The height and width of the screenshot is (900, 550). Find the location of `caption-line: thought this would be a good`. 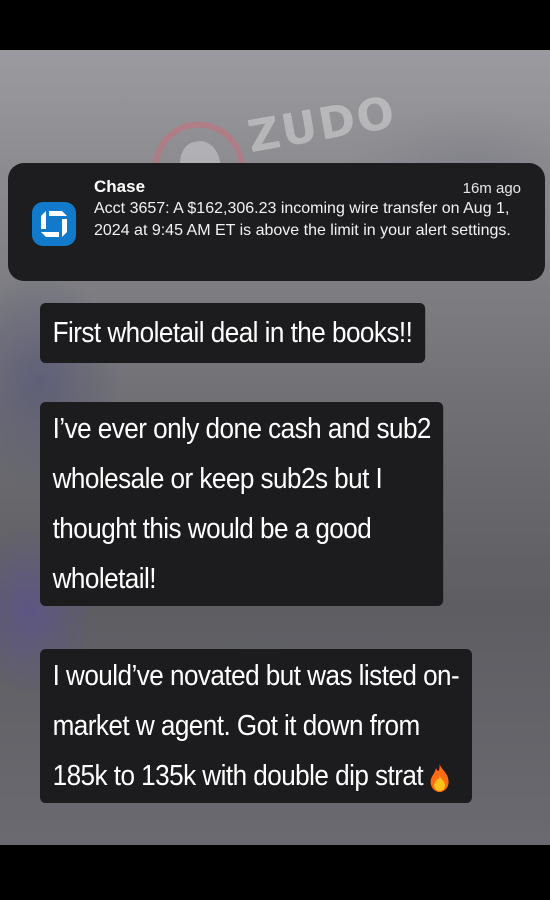

caption-line: thought this would be a good is located at coordinates (212, 529).